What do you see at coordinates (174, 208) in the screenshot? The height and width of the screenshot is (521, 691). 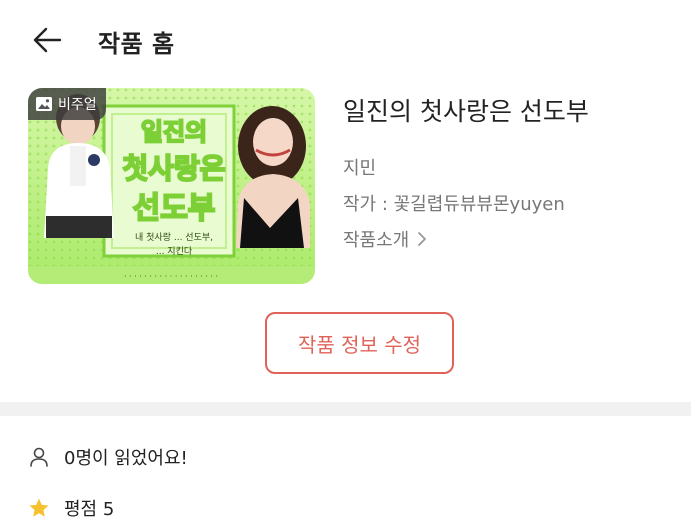 I see `svg-text: 선도부` at bounding box center [174, 208].